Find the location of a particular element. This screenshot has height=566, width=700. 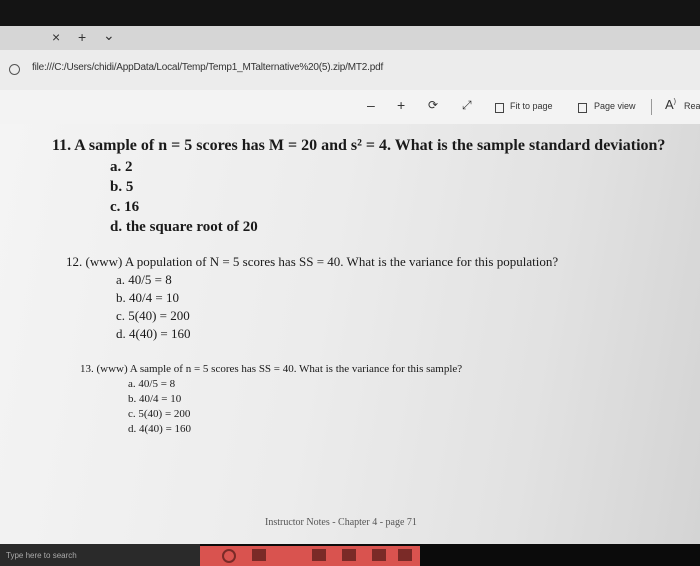

cortana-icon is located at coordinates (229, 556).